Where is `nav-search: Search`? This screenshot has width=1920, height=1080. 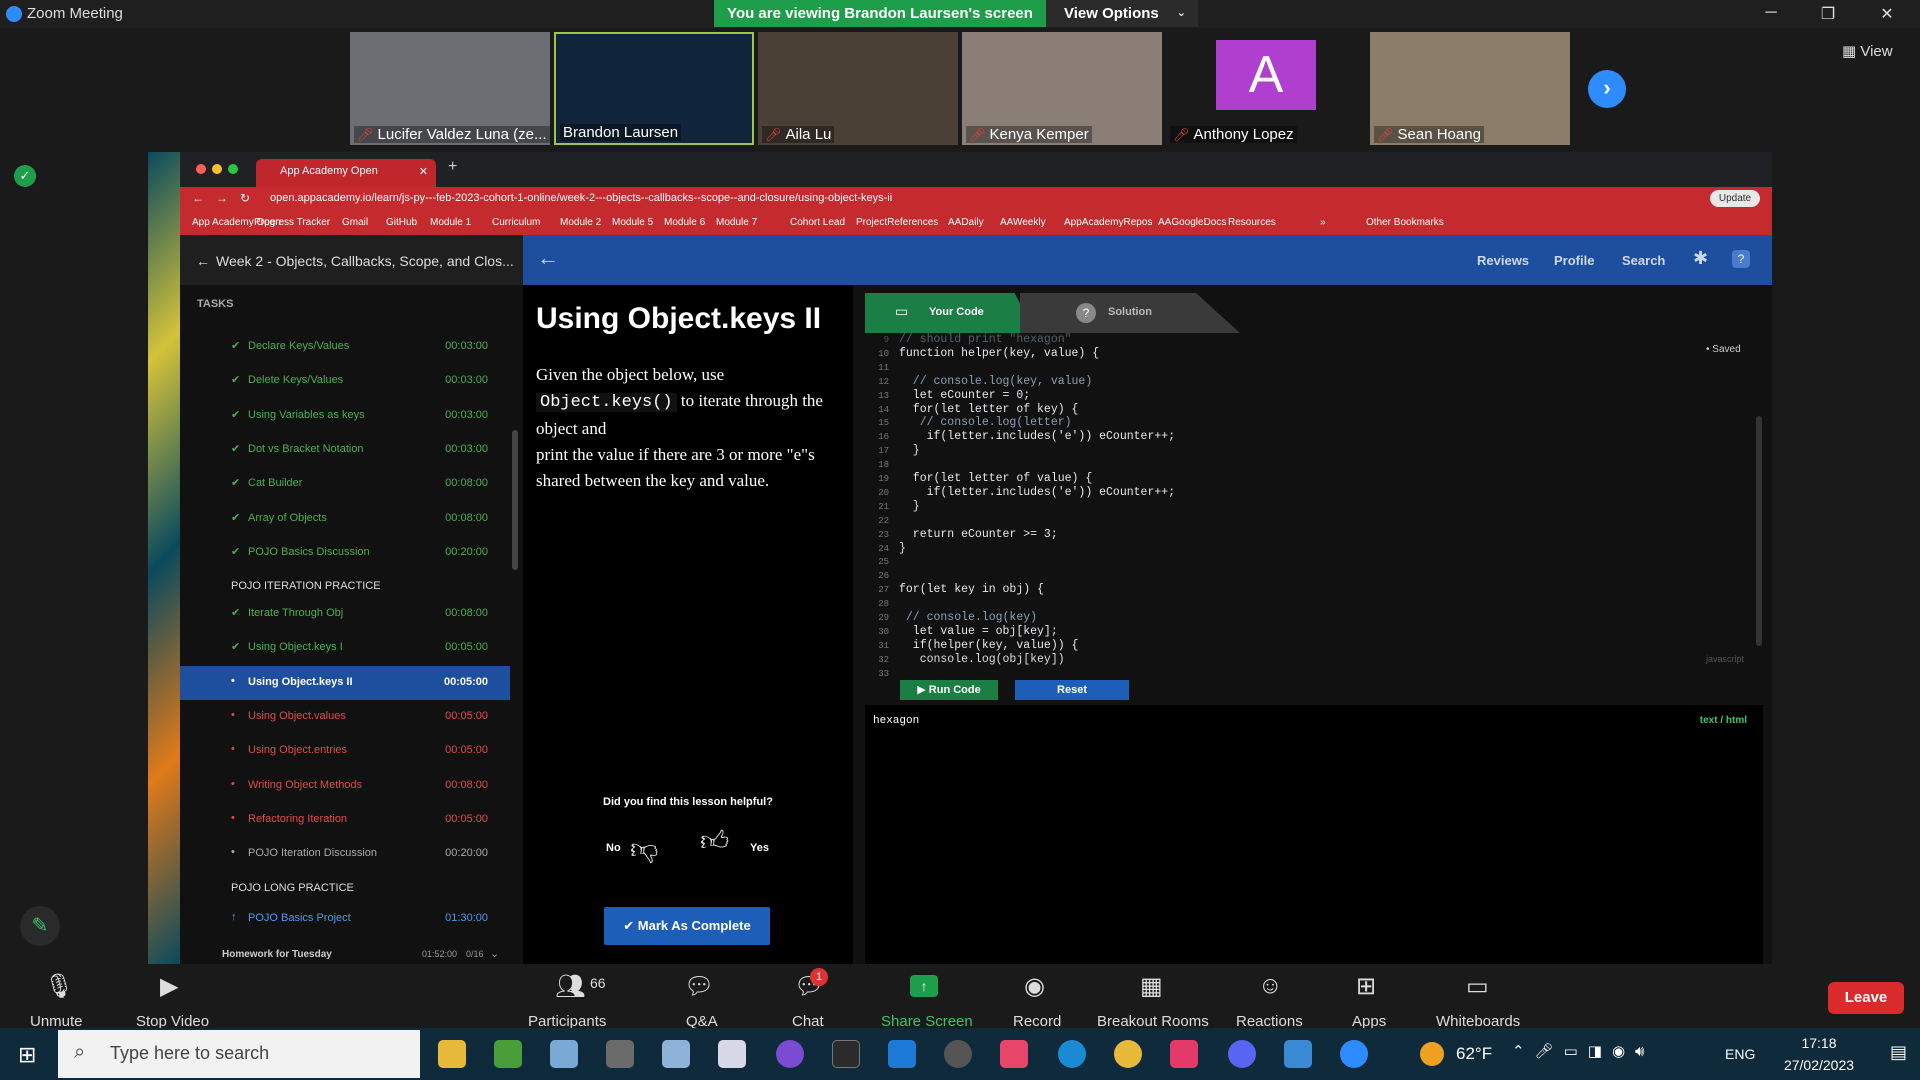
nav-search: Search is located at coordinates (1643, 260).